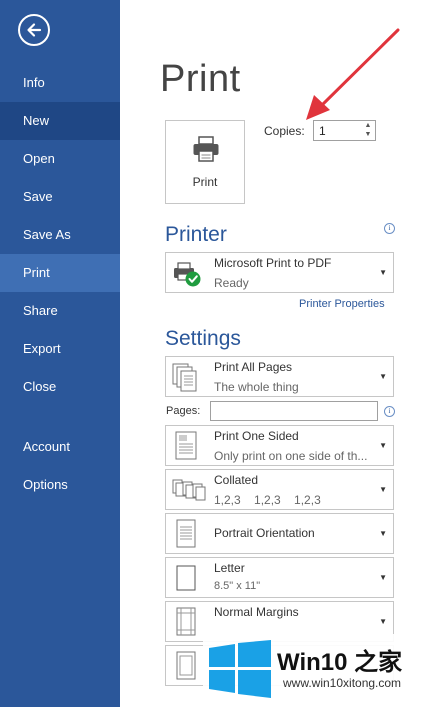 The image size is (437, 707). What do you see at coordinates (184, 377) in the screenshot?
I see `all-pages-icon` at bounding box center [184, 377].